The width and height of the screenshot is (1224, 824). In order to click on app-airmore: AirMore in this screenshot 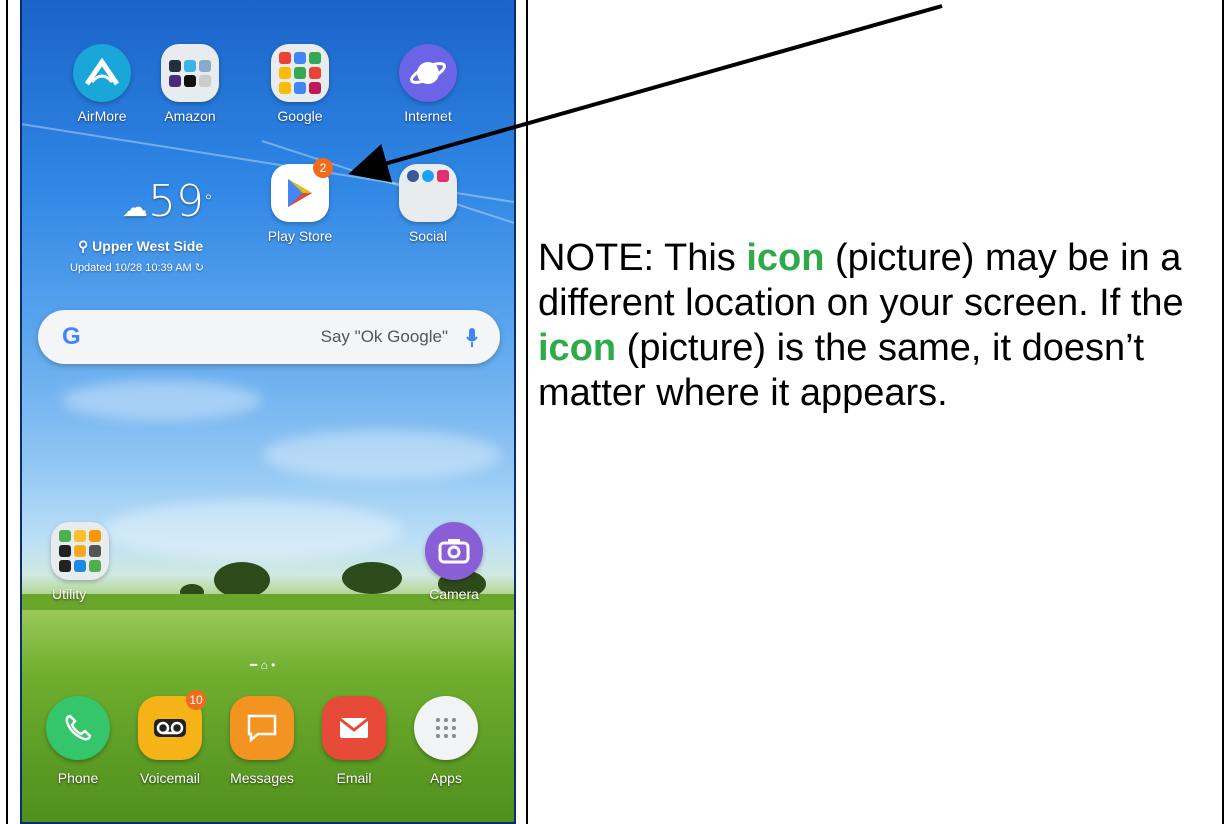, I will do `click(102, 84)`.